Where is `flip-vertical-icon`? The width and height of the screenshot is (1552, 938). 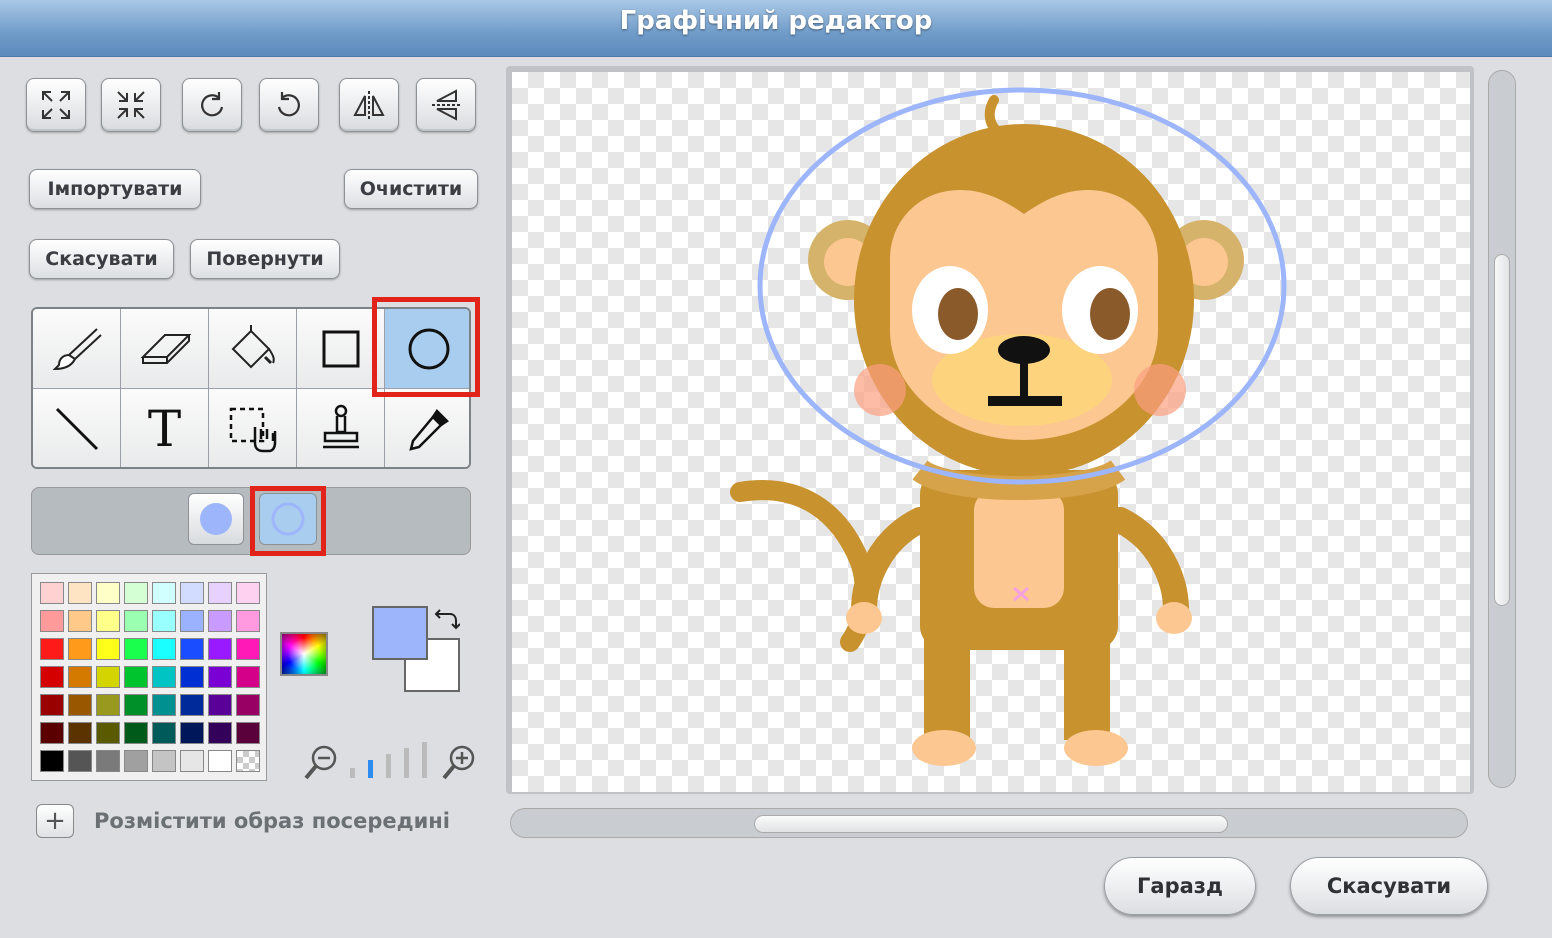 flip-vertical-icon is located at coordinates (446, 105).